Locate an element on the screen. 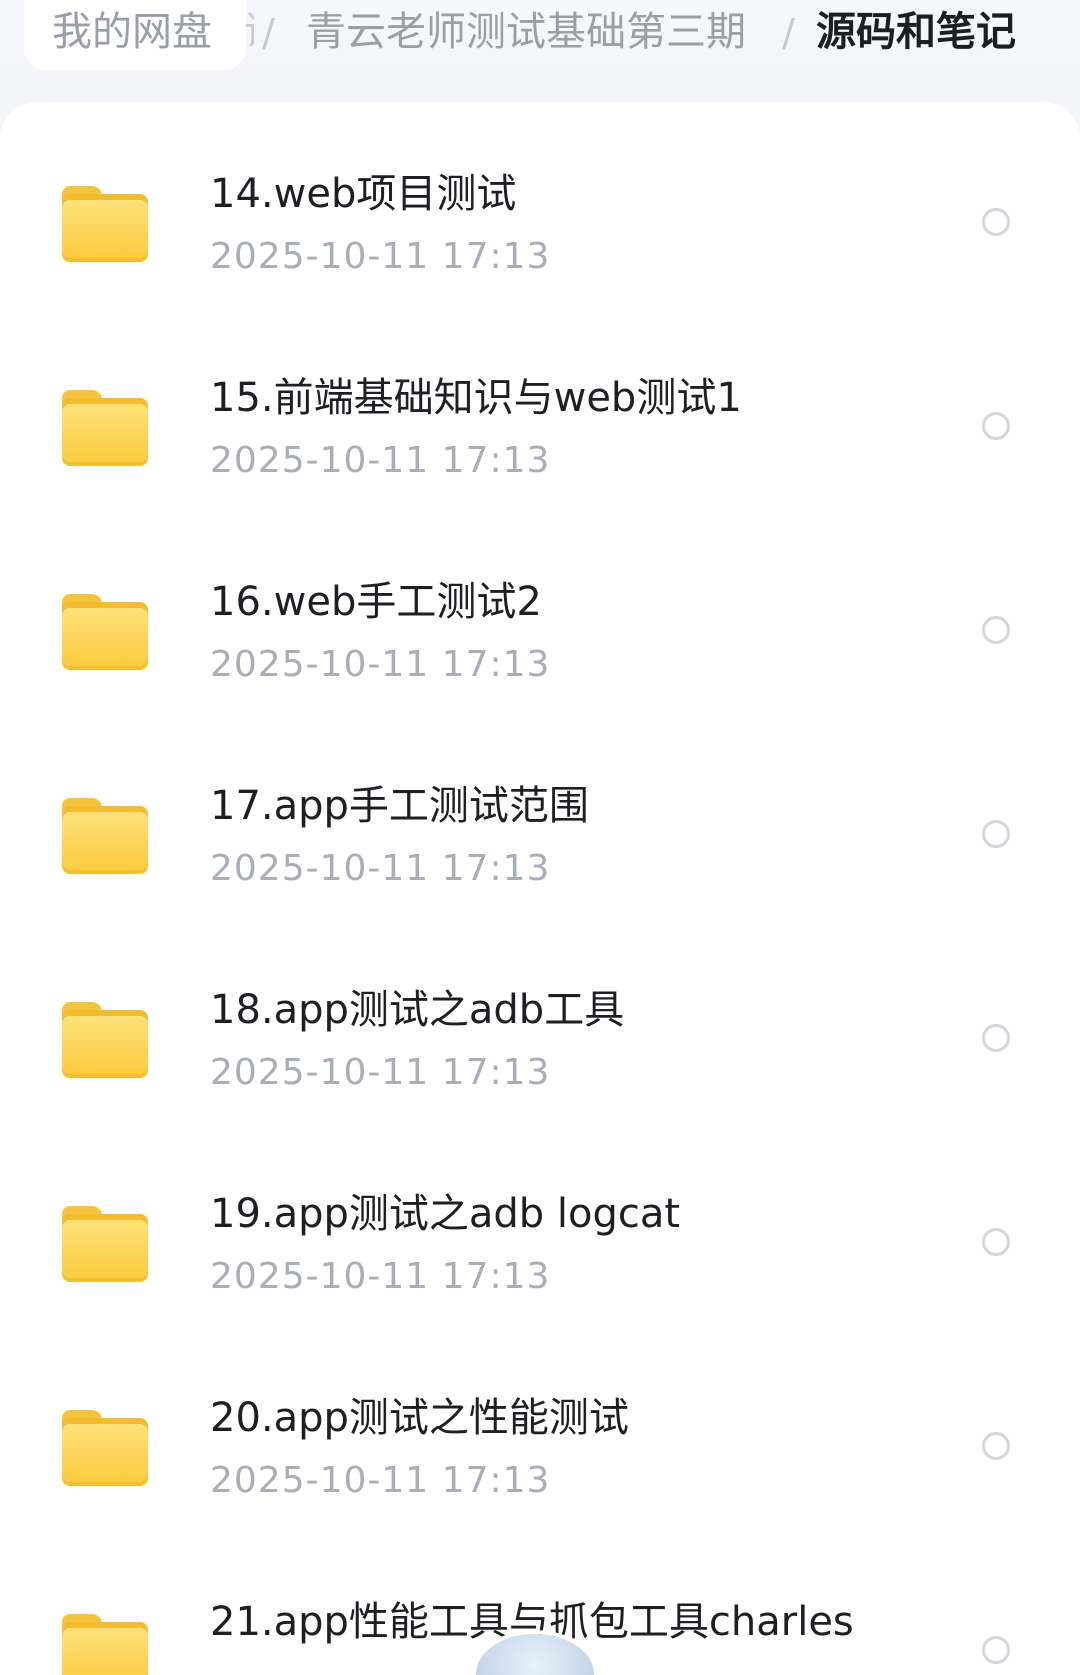 The height and width of the screenshot is (1675, 1080). list-item: 14.web项目测试 2025-10-11 17:13 is located at coordinates (540, 204).